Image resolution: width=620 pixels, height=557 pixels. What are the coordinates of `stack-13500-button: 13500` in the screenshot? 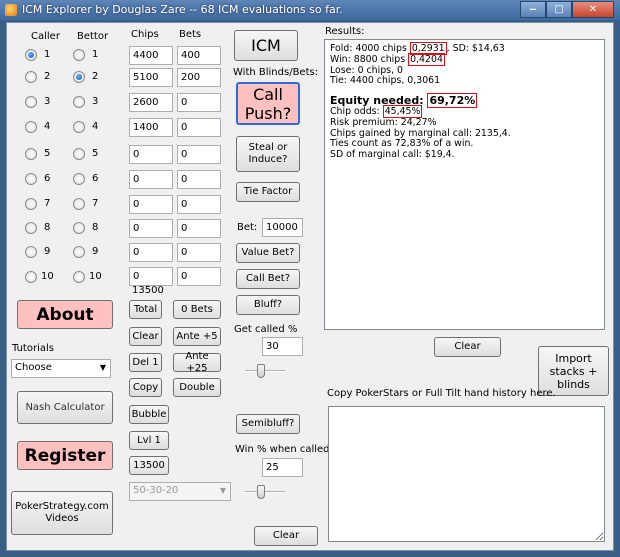 It's located at (149, 465).